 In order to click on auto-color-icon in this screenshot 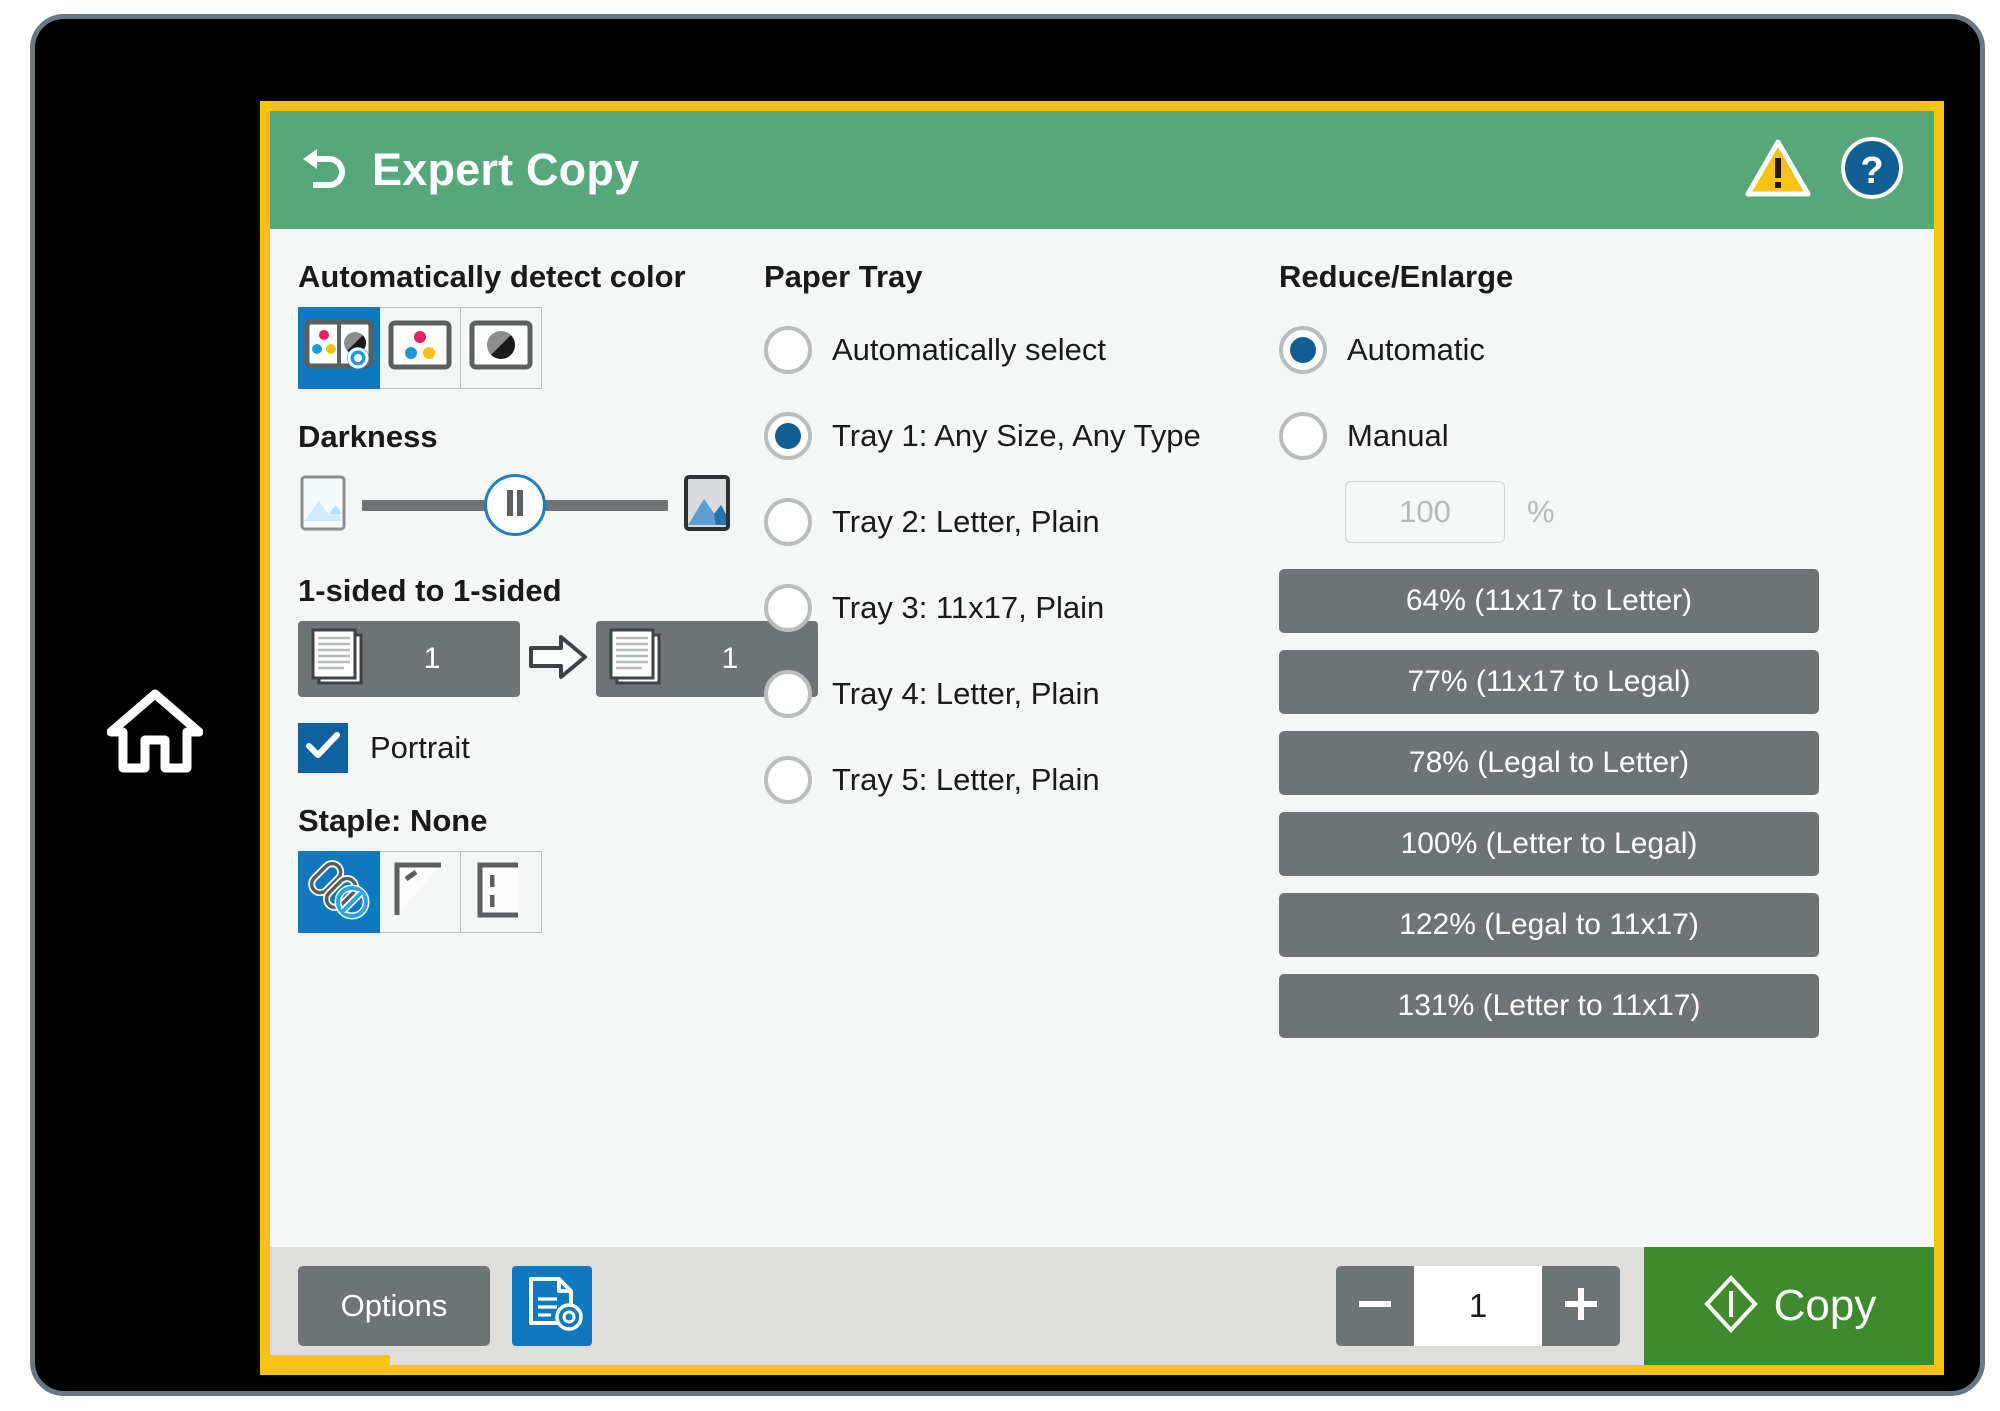, I will do `click(339, 348)`.